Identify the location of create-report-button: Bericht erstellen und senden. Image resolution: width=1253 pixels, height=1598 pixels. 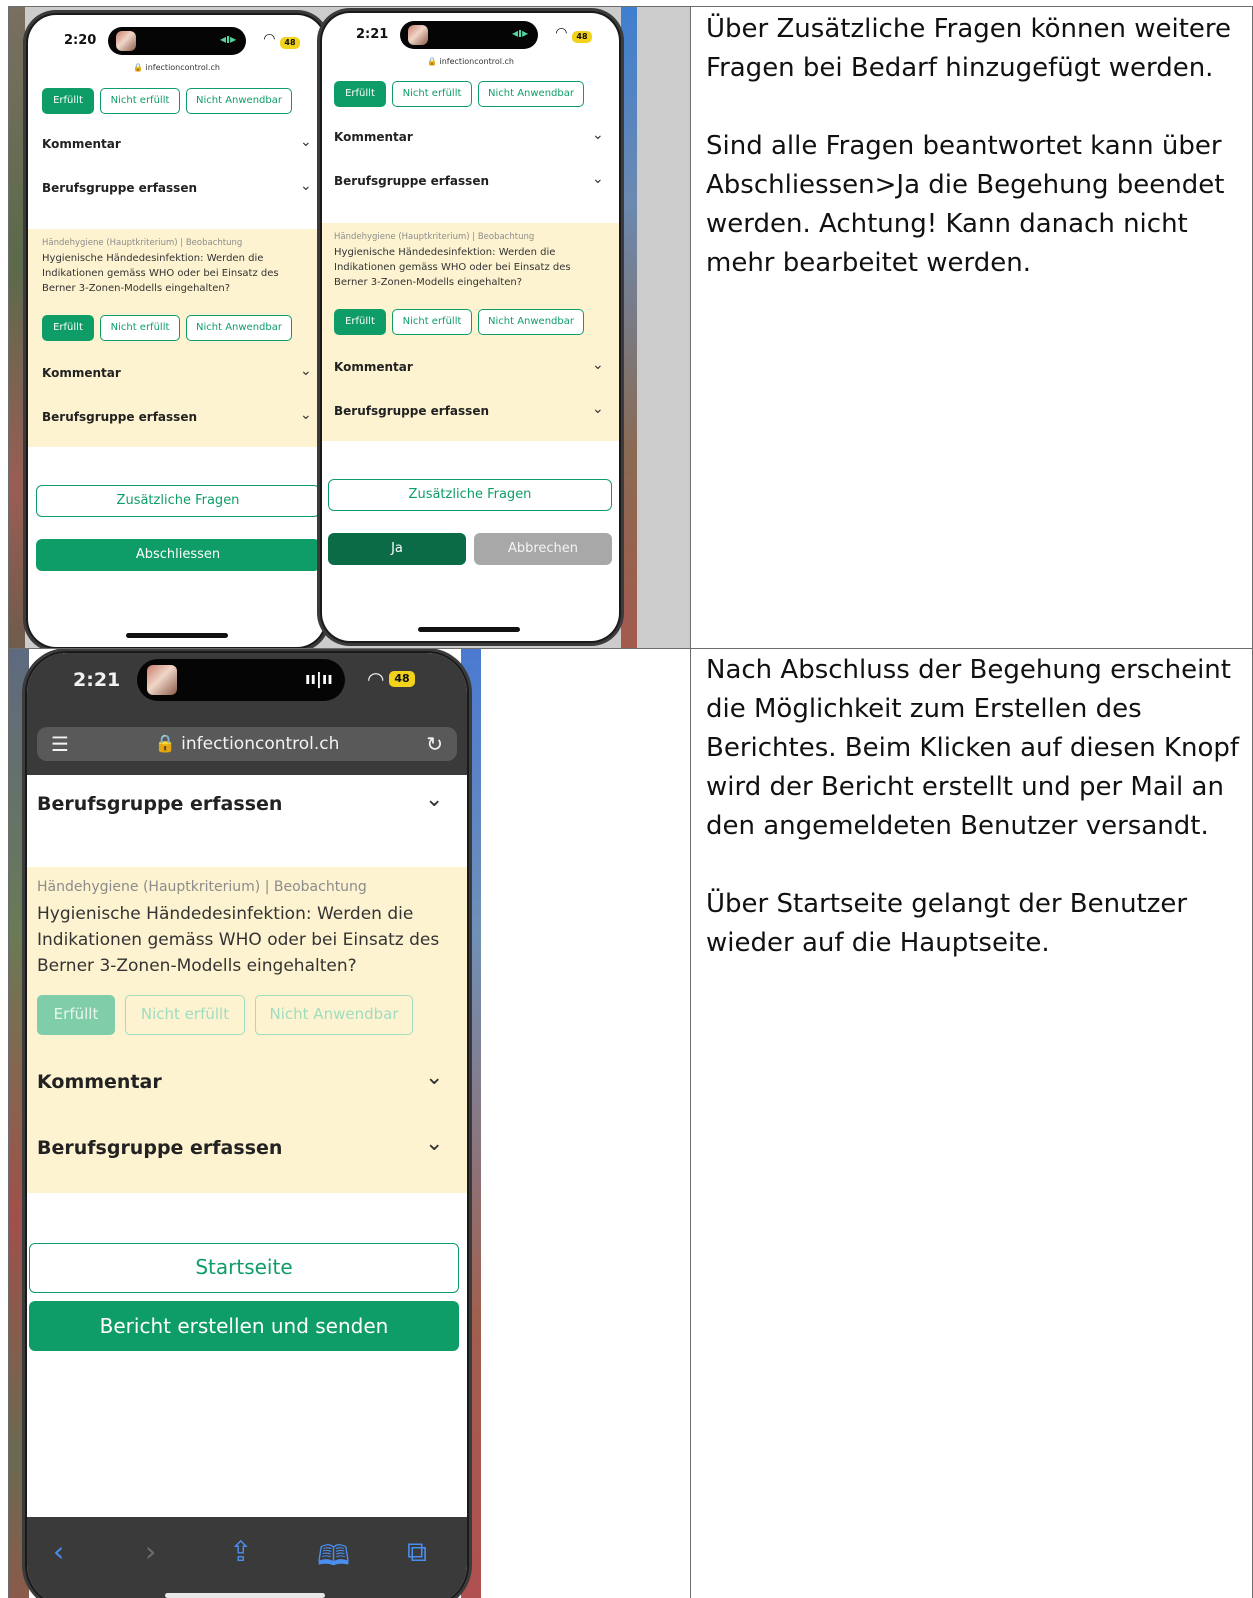
(244, 1326).